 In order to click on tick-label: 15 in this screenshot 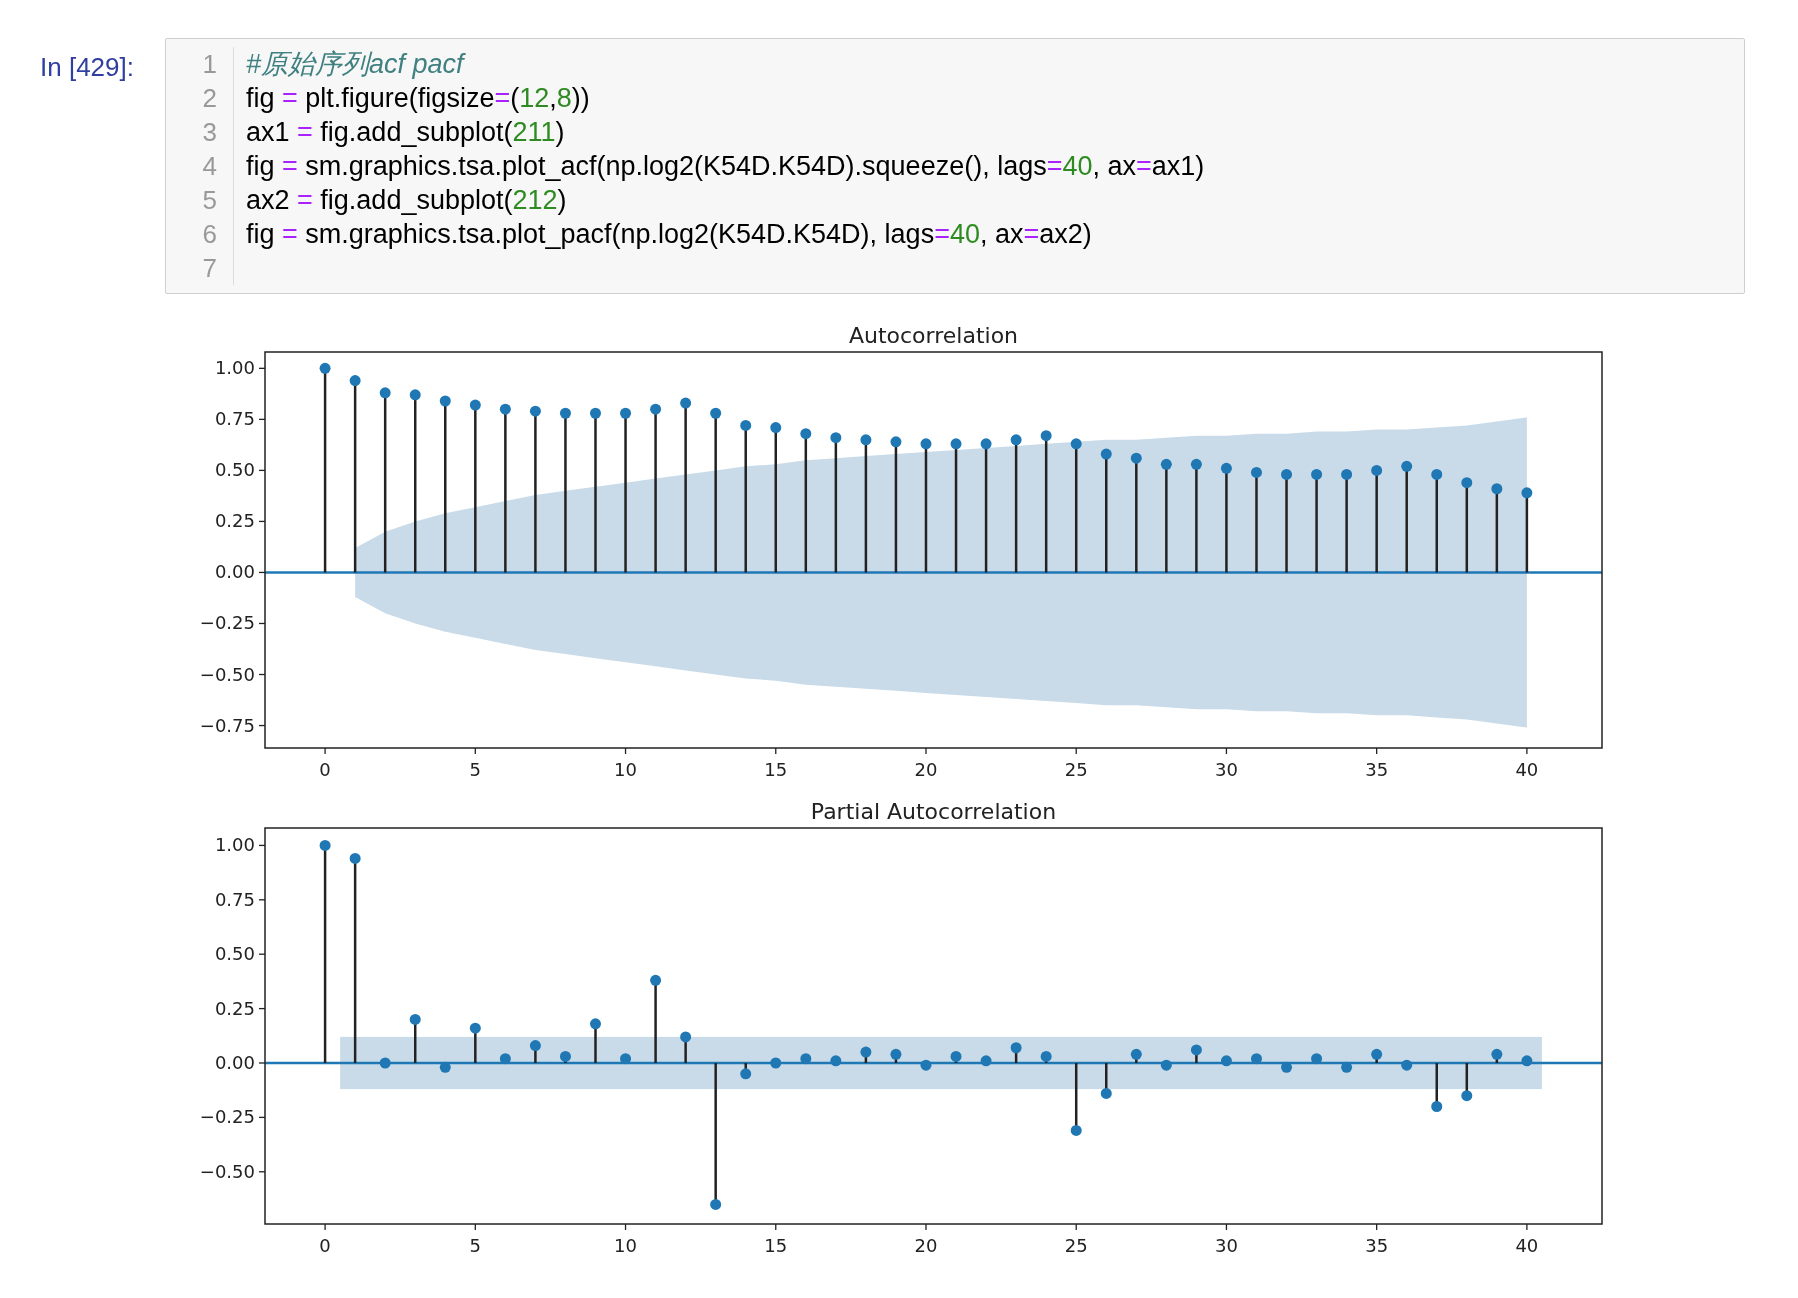, I will do `click(776, 1245)`.